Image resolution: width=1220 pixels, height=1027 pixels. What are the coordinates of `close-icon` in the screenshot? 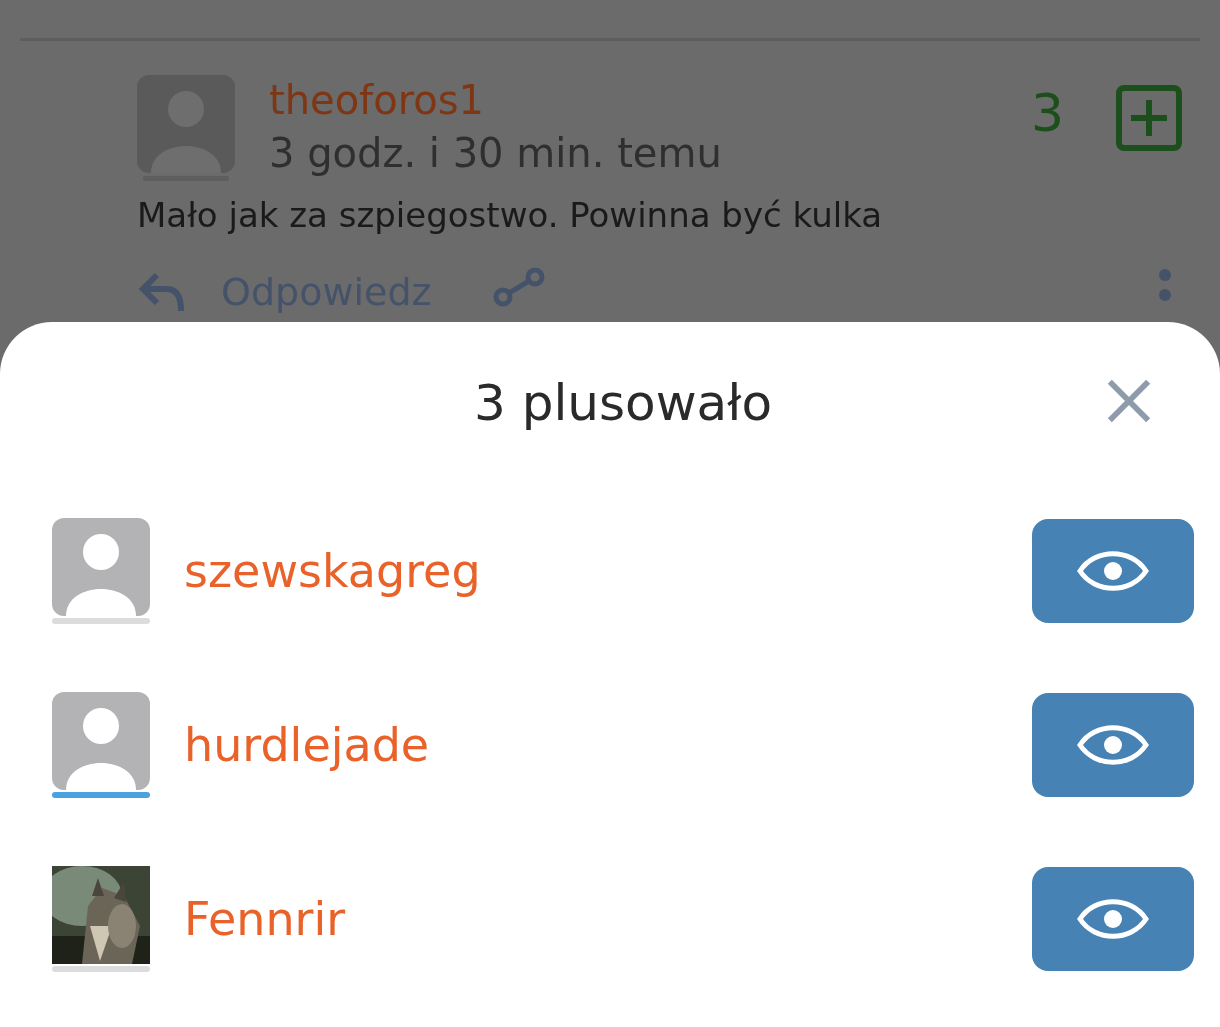 It's located at (1129, 401).